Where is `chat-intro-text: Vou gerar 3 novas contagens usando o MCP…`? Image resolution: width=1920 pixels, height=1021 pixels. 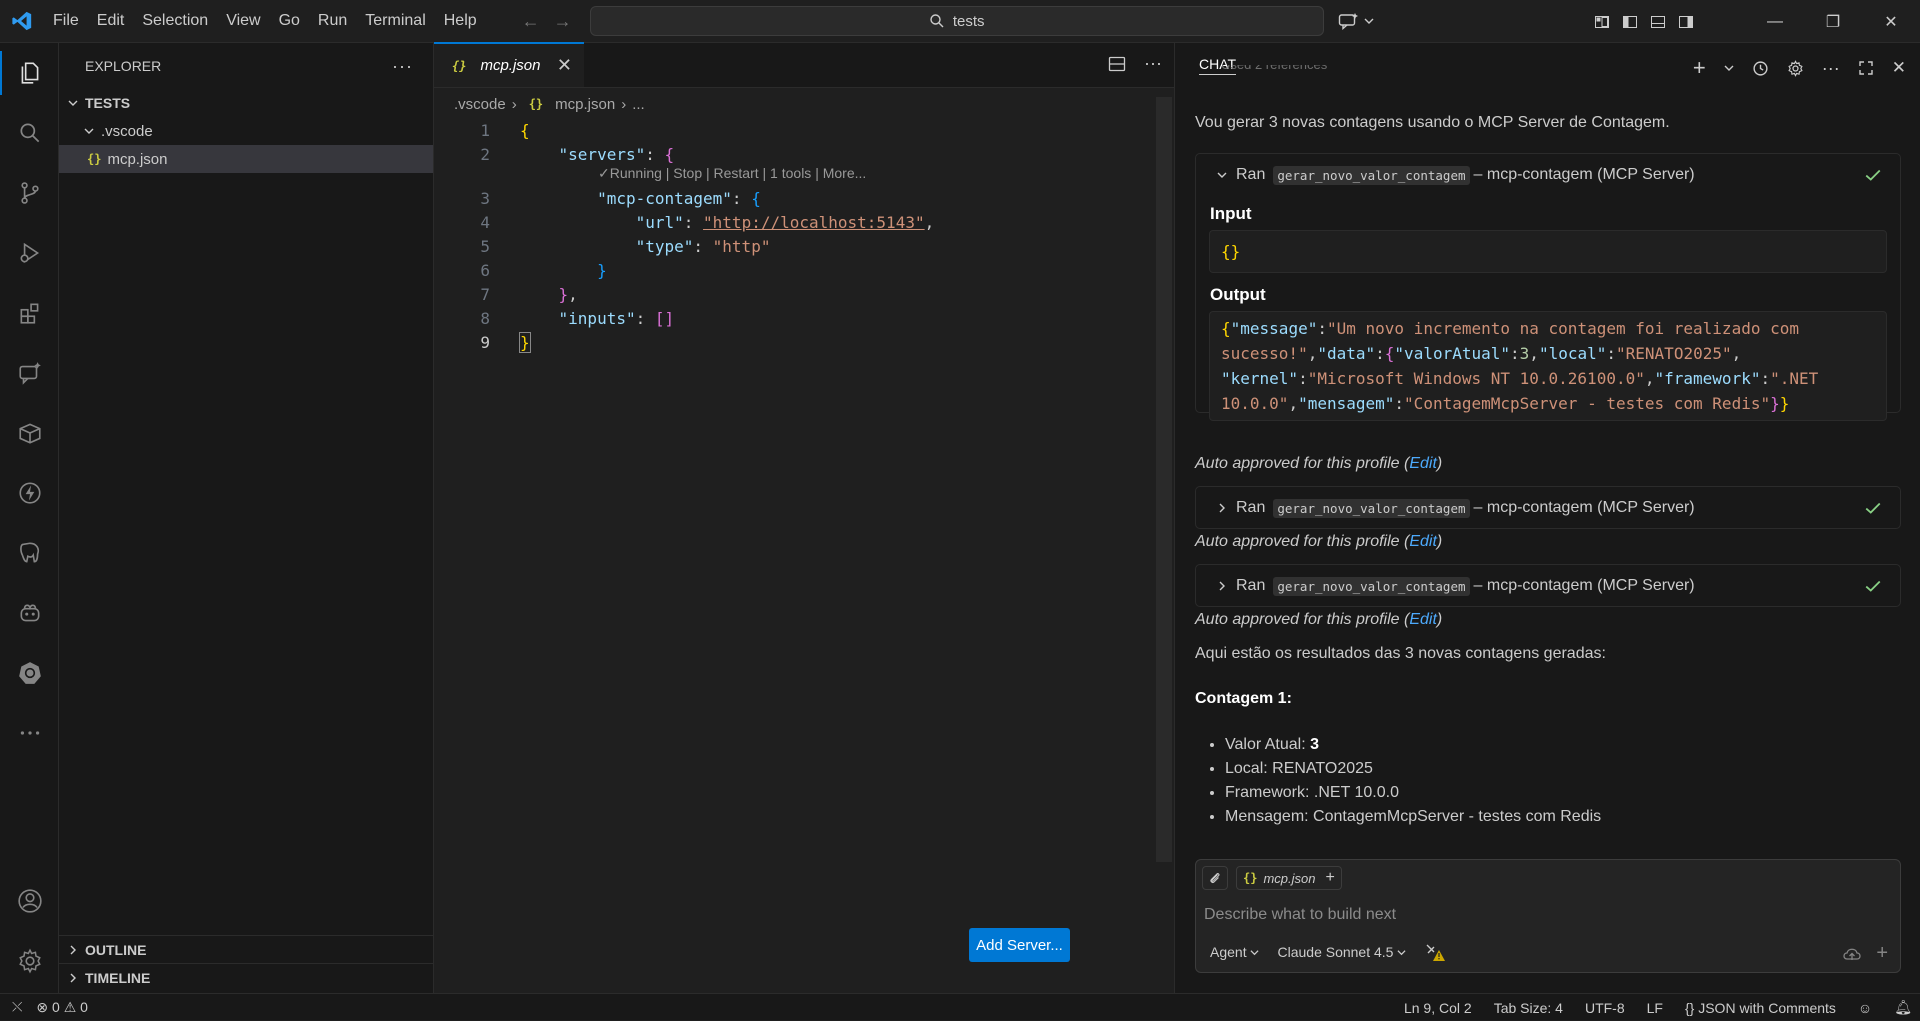 chat-intro-text: Vou gerar 3 novas contagens usando o MCP… is located at coordinates (1432, 122).